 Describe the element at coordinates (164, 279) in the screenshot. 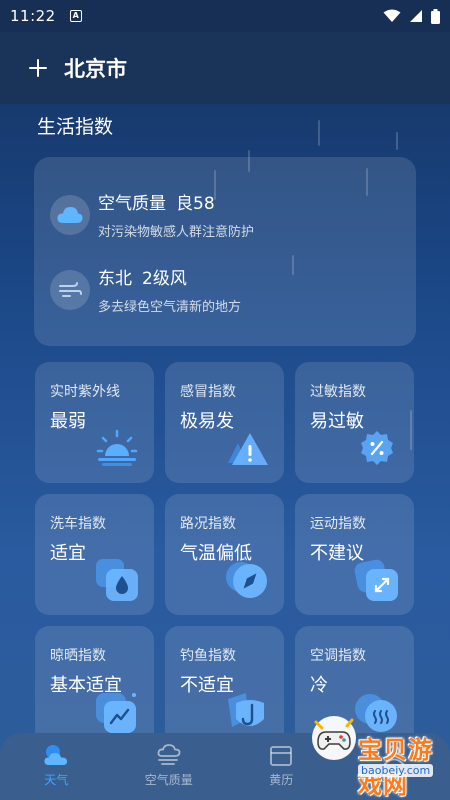

I see `wind-level: 2级风` at that location.